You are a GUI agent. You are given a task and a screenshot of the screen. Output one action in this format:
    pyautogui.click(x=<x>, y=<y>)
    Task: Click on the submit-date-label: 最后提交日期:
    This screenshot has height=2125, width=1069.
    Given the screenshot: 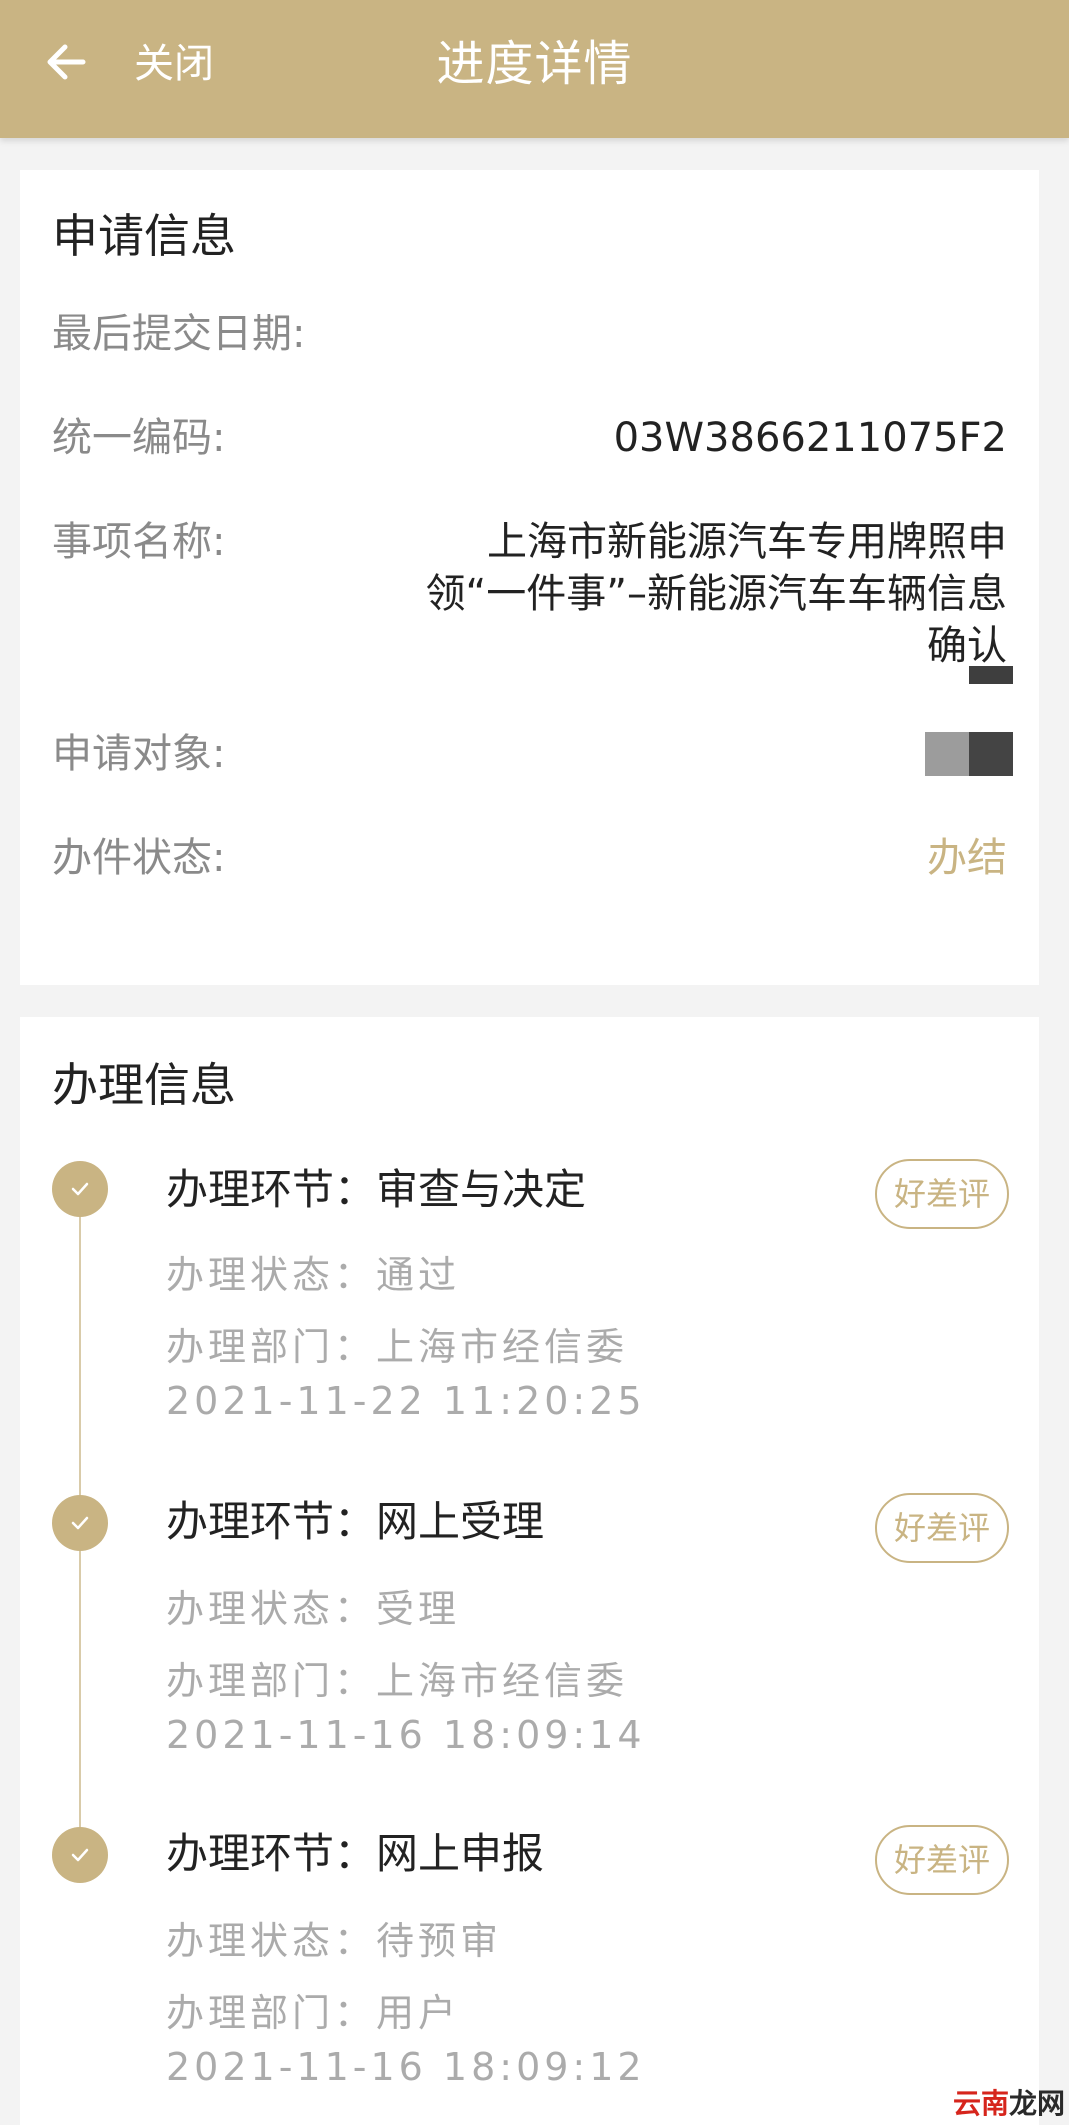 What is the action you would take?
    pyautogui.click(x=179, y=334)
    